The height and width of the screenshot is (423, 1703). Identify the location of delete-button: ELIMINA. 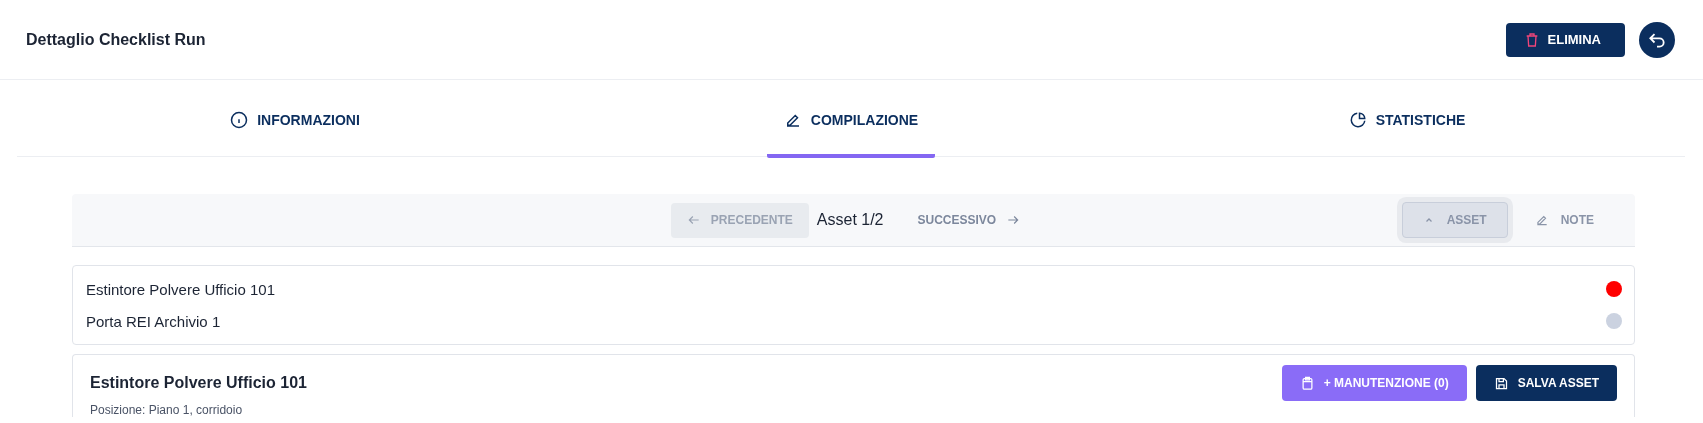
(1565, 39).